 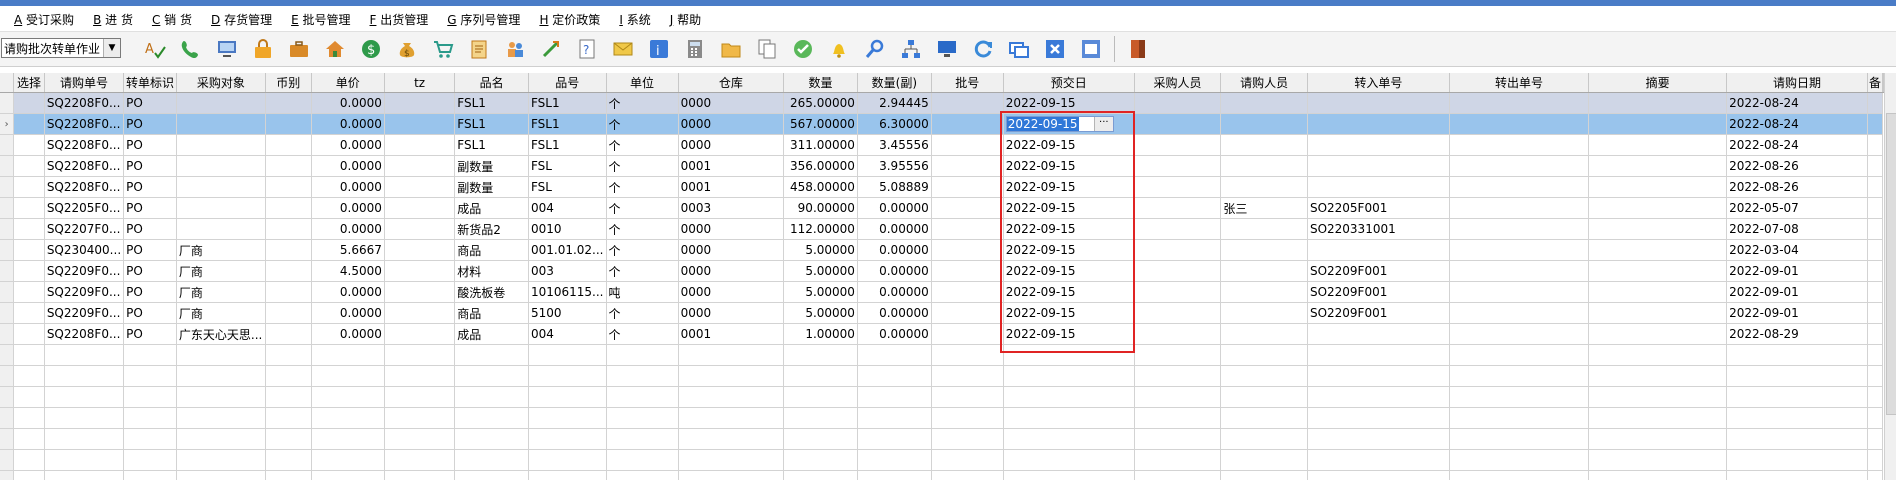 What do you see at coordinates (1797, 334) in the screenshot?
I see `table-cell: 2022-08-29` at bounding box center [1797, 334].